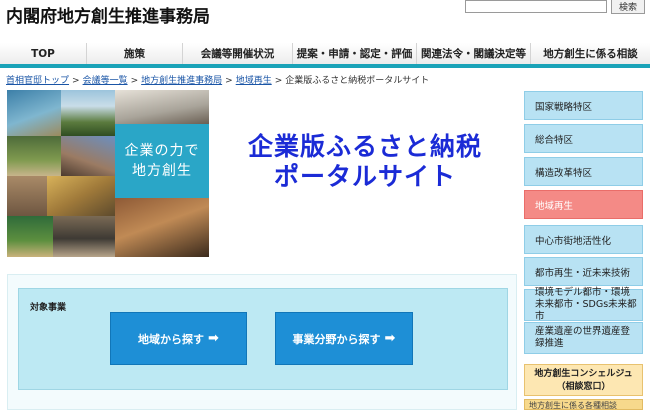 This screenshot has height=410, width=650. Describe the element at coordinates (162, 171) in the screenshot. I see `banner-caption-line2: 地方創生` at that location.